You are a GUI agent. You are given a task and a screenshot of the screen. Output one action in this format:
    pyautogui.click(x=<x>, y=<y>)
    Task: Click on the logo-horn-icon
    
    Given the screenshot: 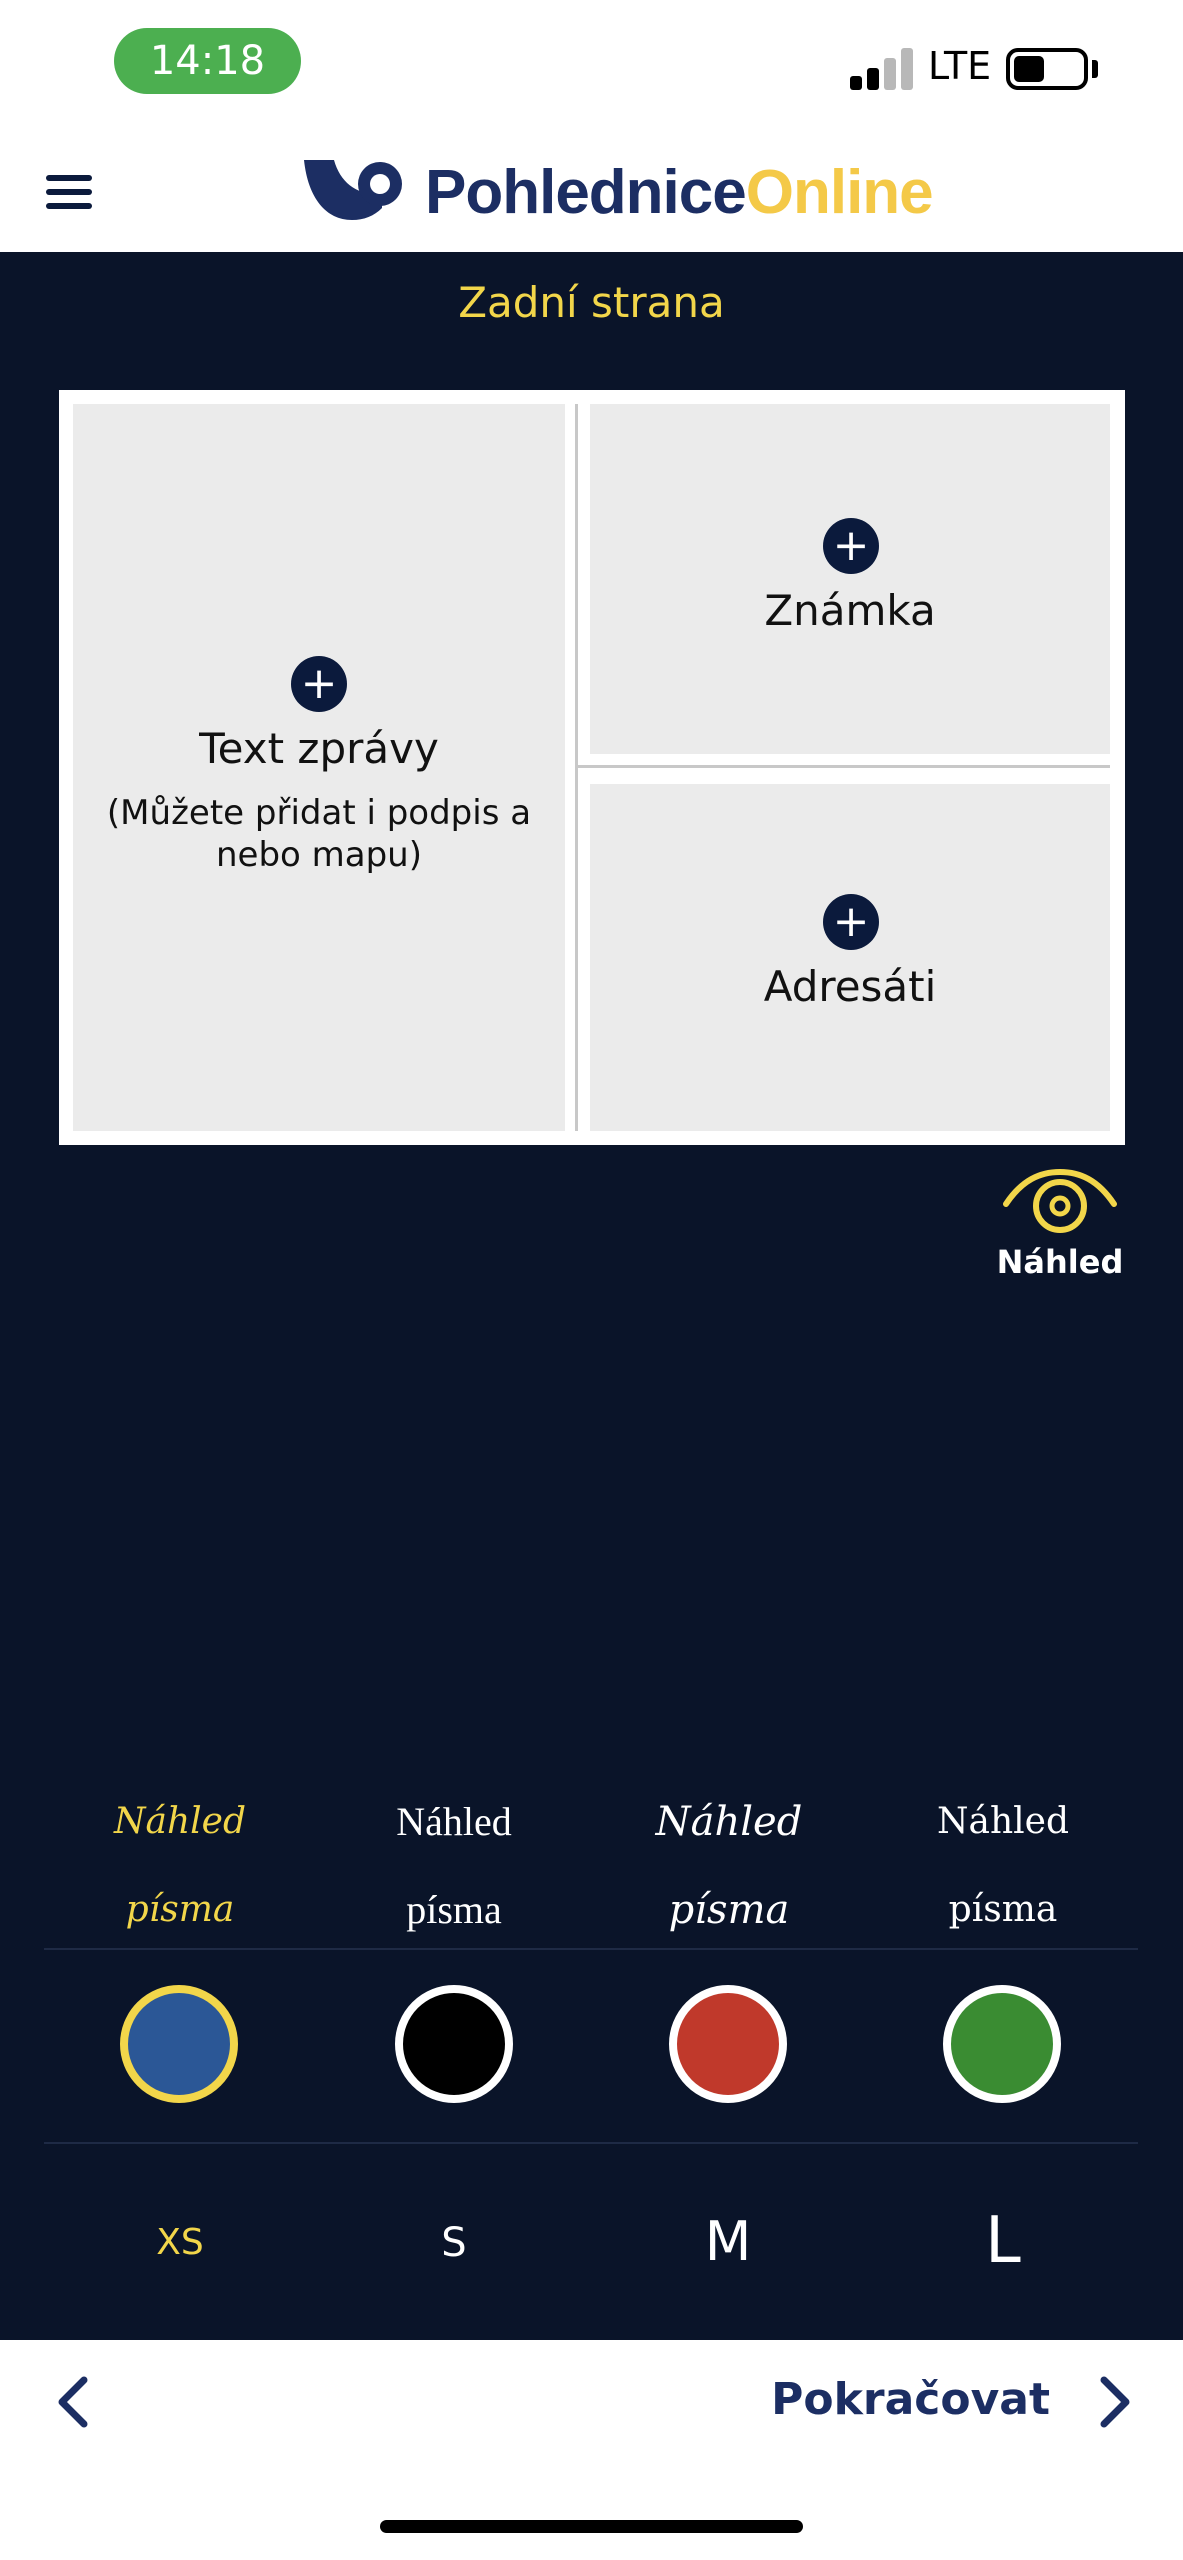 What is the action you would take?
    pyautogui.click(x=353, y=190)
    